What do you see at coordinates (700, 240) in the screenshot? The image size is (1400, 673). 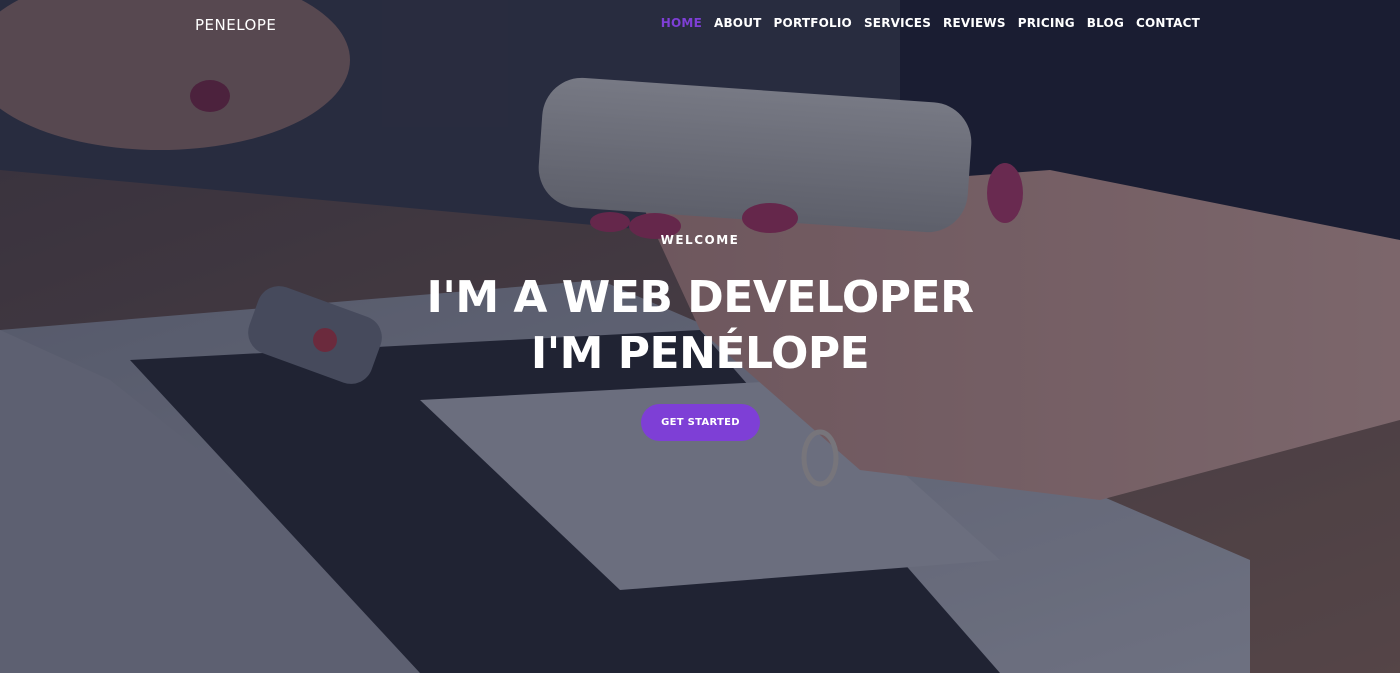 I see `hero-eyebrow: WELCOME` at bounding box center [700, 240].